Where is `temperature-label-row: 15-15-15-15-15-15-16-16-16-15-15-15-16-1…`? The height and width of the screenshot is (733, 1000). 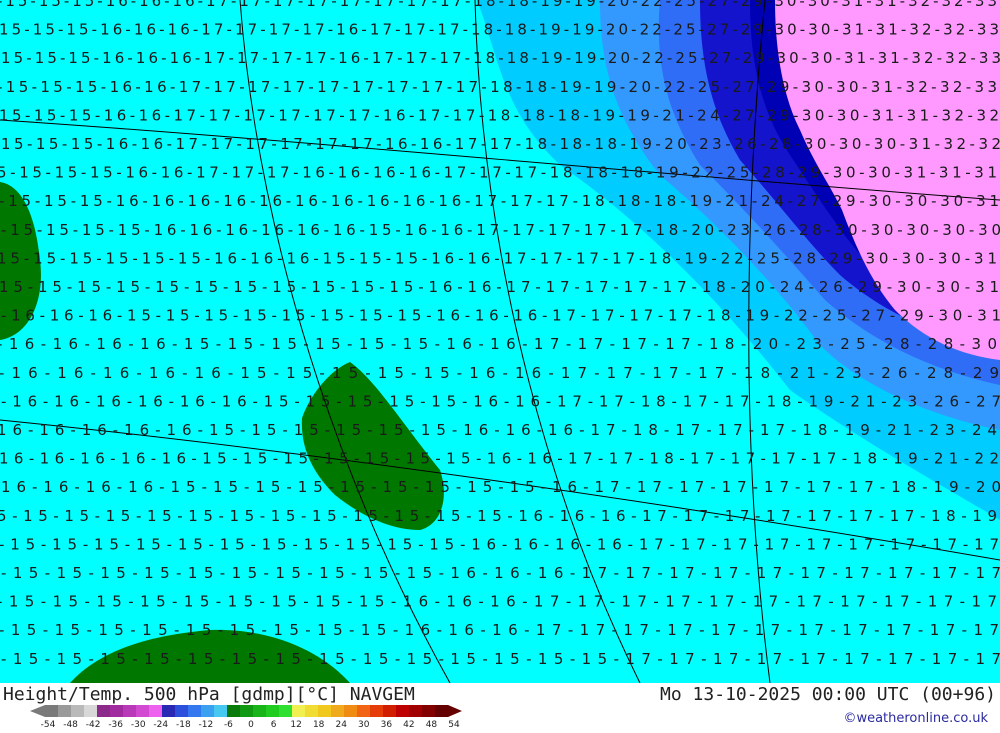 temperature-label-row: 15-15-15-15-15-15-16-16-16-15-15-15-16-1… is located at coordinates (498, 258).